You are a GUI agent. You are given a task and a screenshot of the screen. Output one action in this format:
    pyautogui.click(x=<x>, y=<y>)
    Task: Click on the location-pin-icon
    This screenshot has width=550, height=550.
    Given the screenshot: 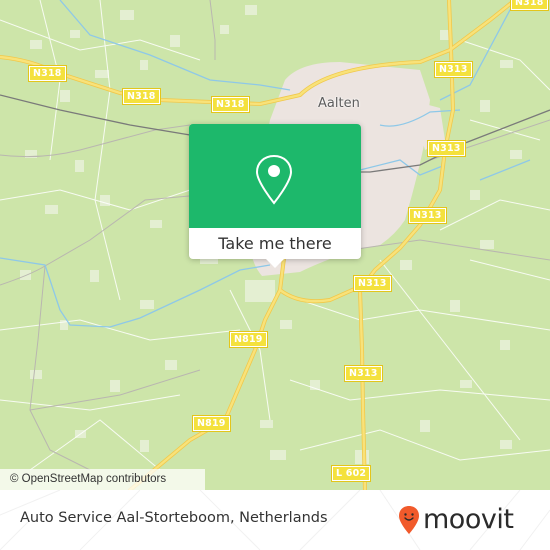 What is the action you would take?
    pyautogui.click(x=274, y=179)
    